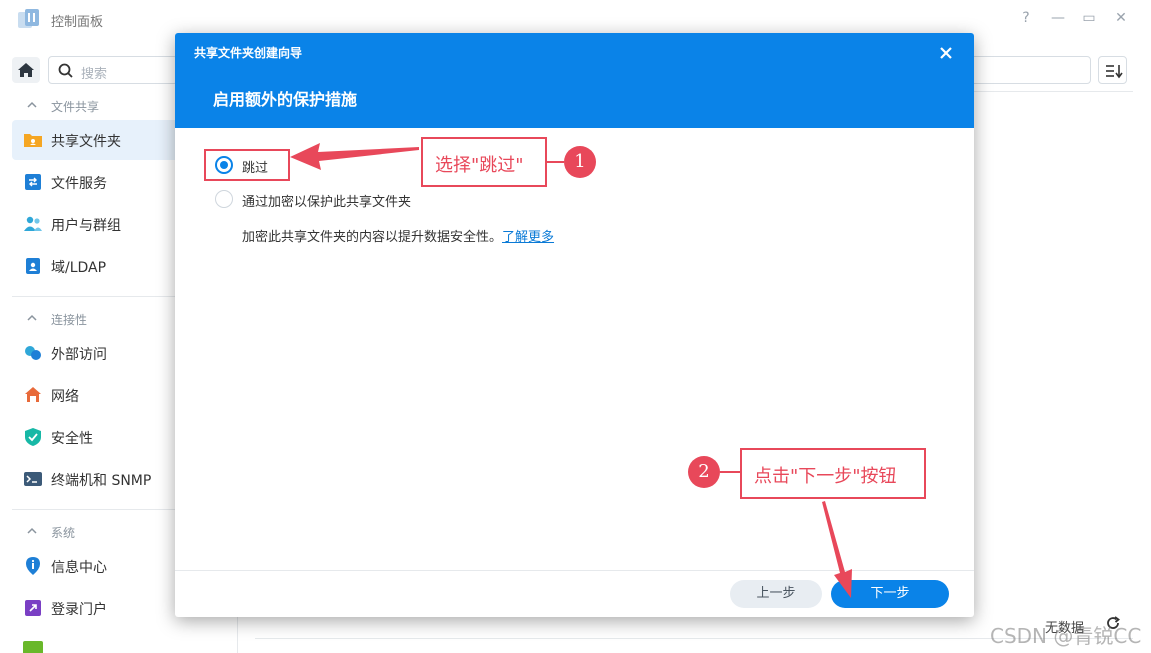  I want to click on sidebar-item-label: 终端机和 SNMP, so click(101, 481).